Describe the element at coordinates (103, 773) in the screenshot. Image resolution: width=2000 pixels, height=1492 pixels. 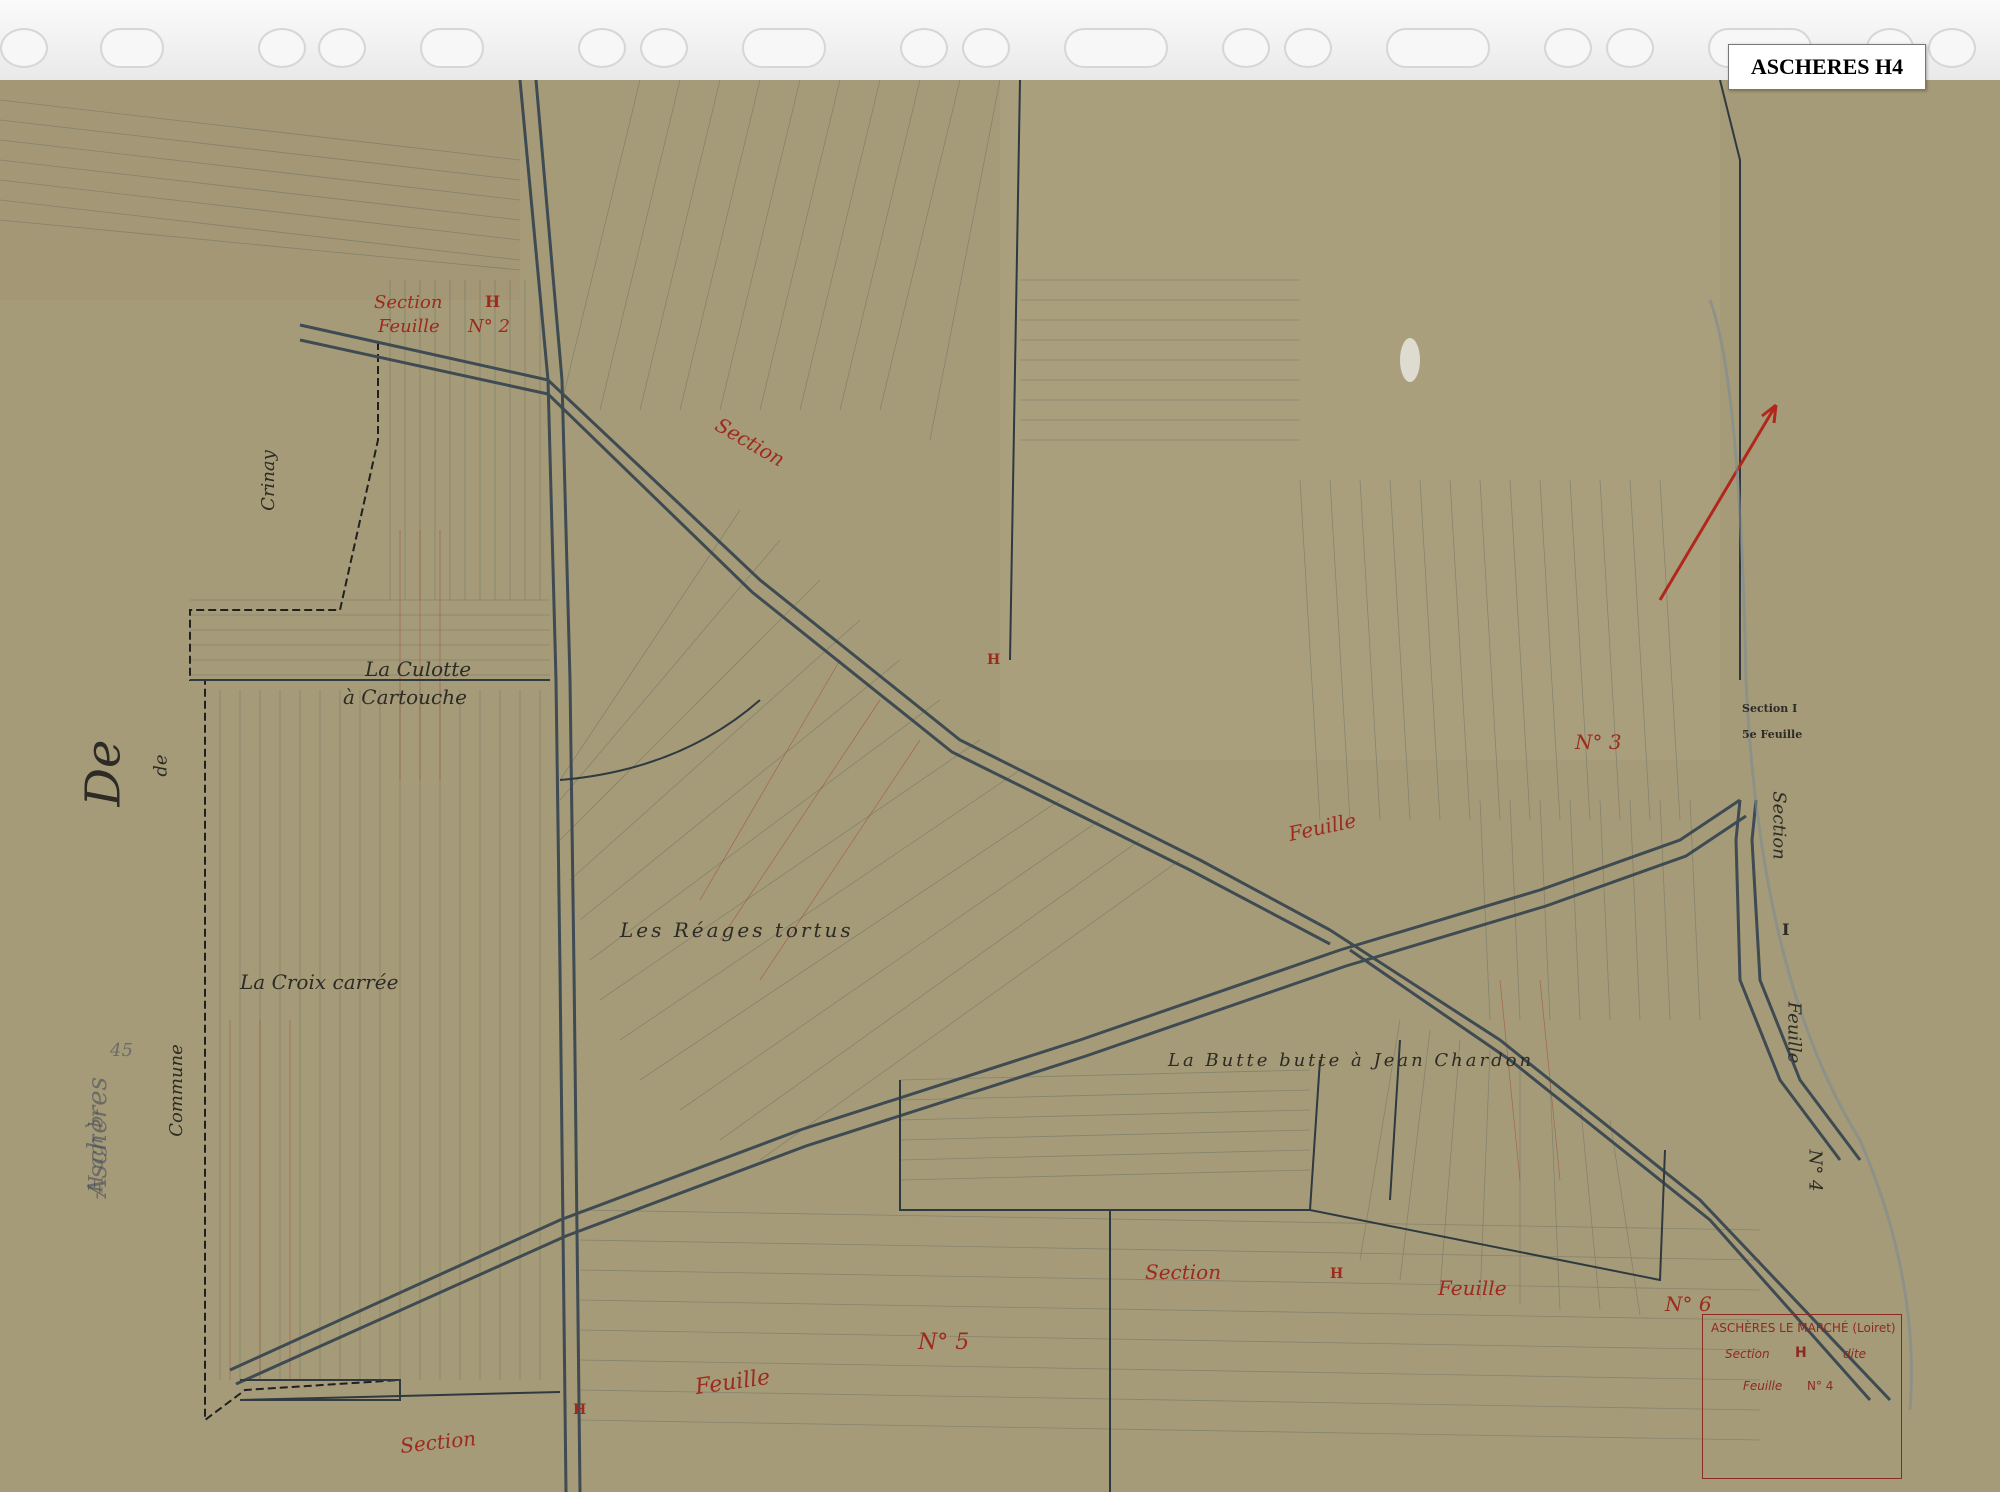
I see `de-large-label: De` at that location.